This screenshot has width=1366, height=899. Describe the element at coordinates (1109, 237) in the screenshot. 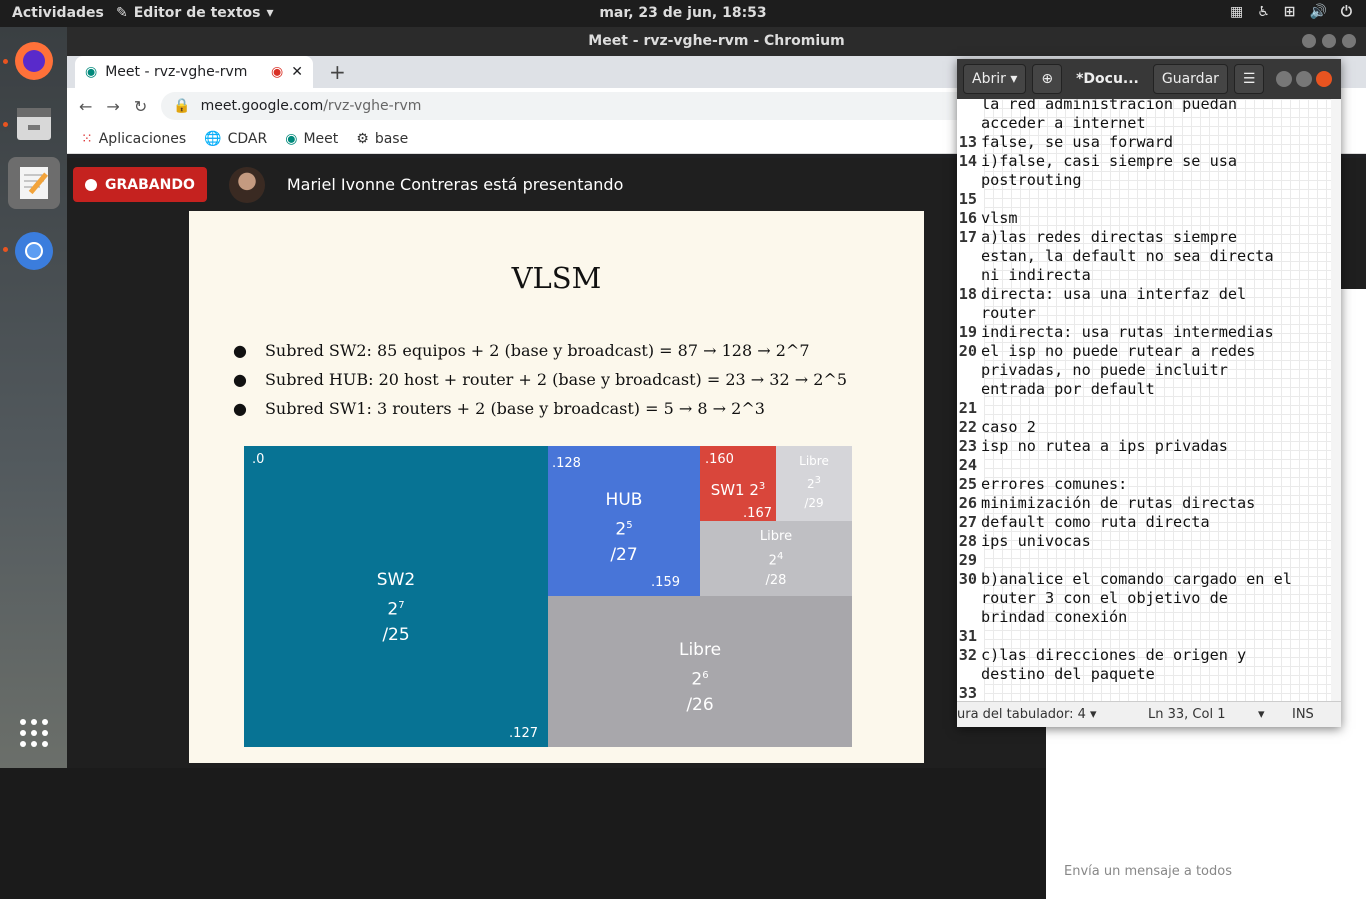

I see `line-text: a)las redes directas siempre` at that location.